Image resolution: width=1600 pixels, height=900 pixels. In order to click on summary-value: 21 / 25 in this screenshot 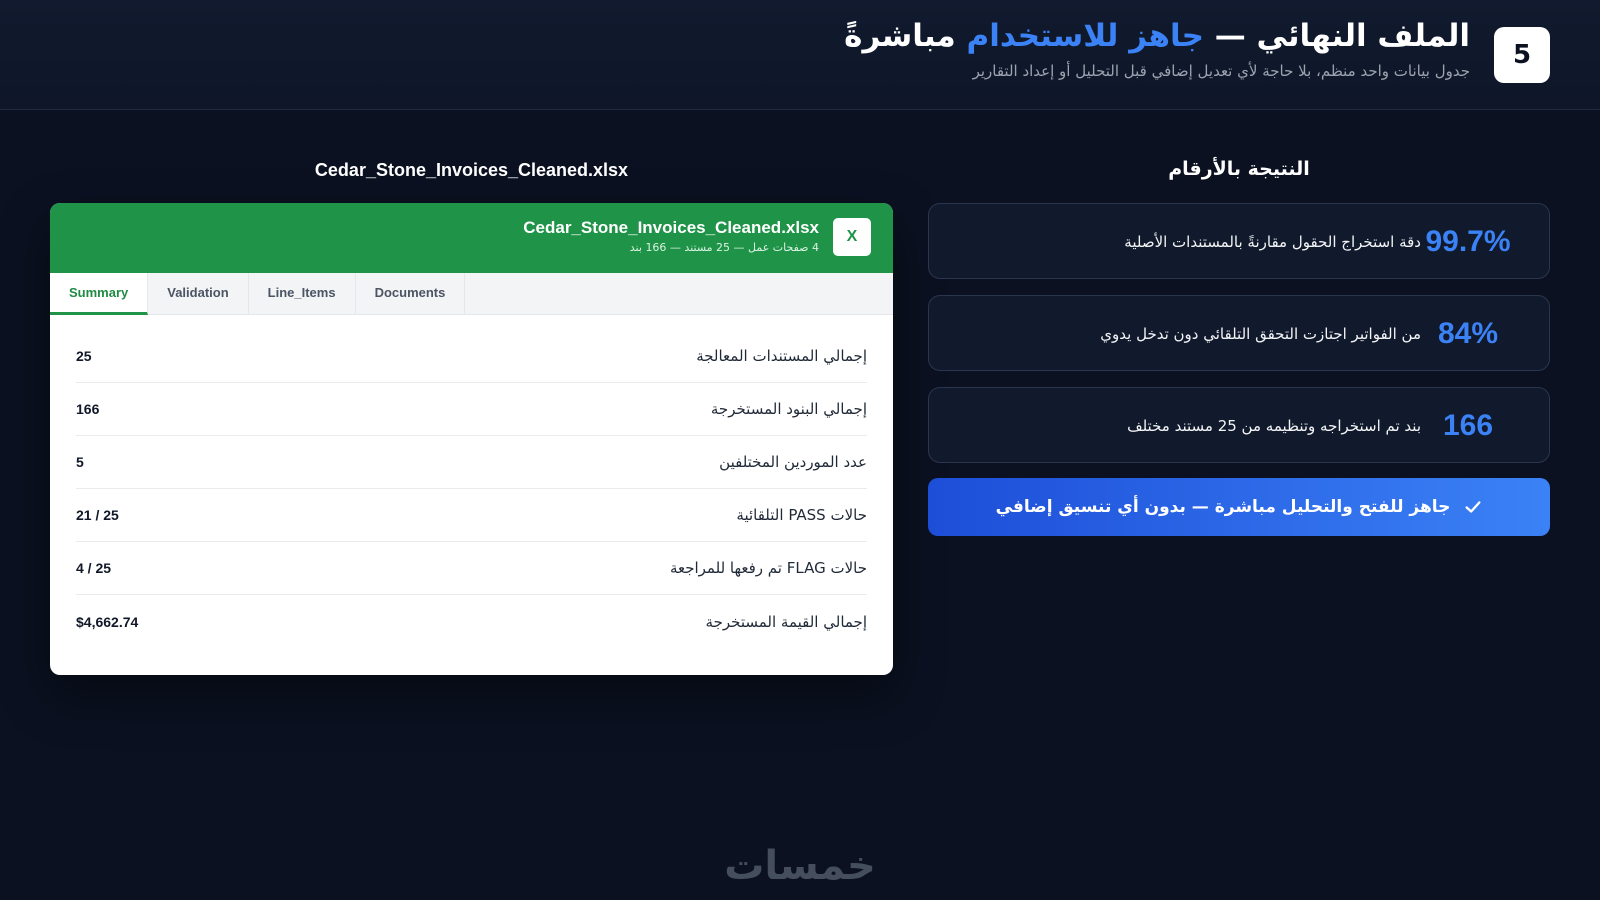, I will do `click(97, 515)`.